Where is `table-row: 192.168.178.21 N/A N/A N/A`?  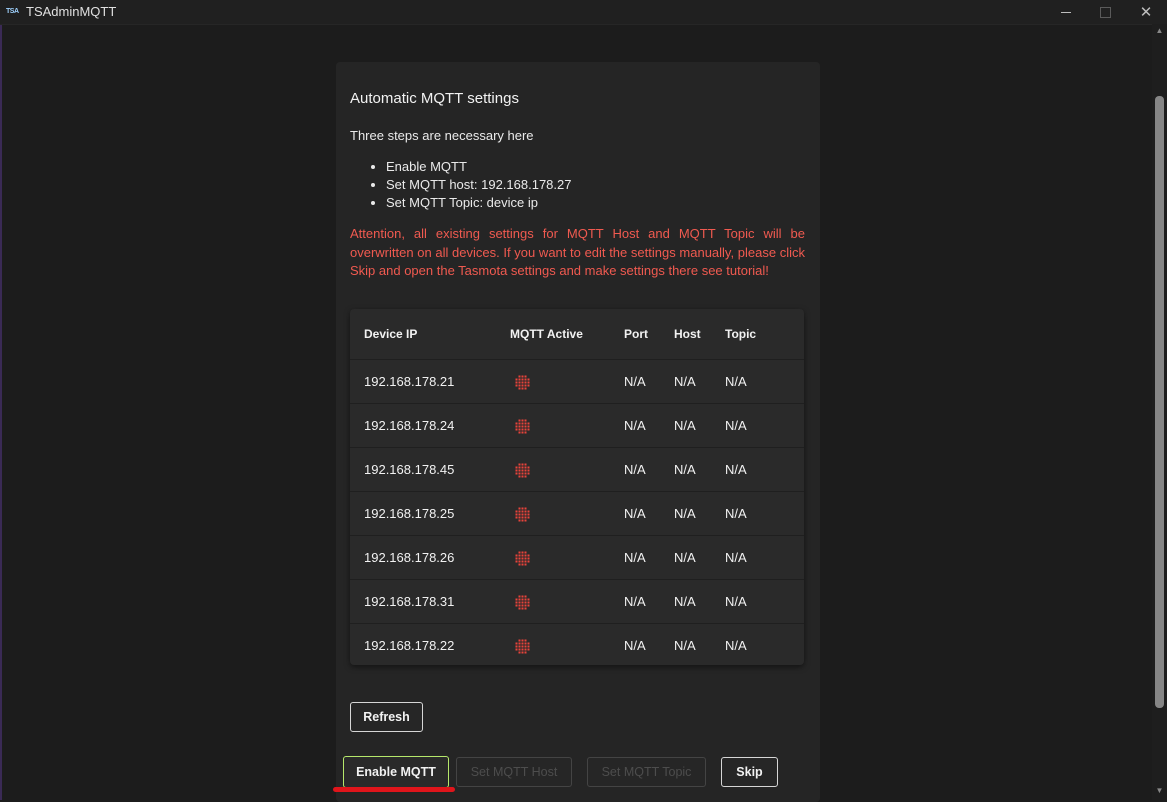
table-row: 192.168.178.21 N/A N/A N/A is located at coordinates (577, 381).